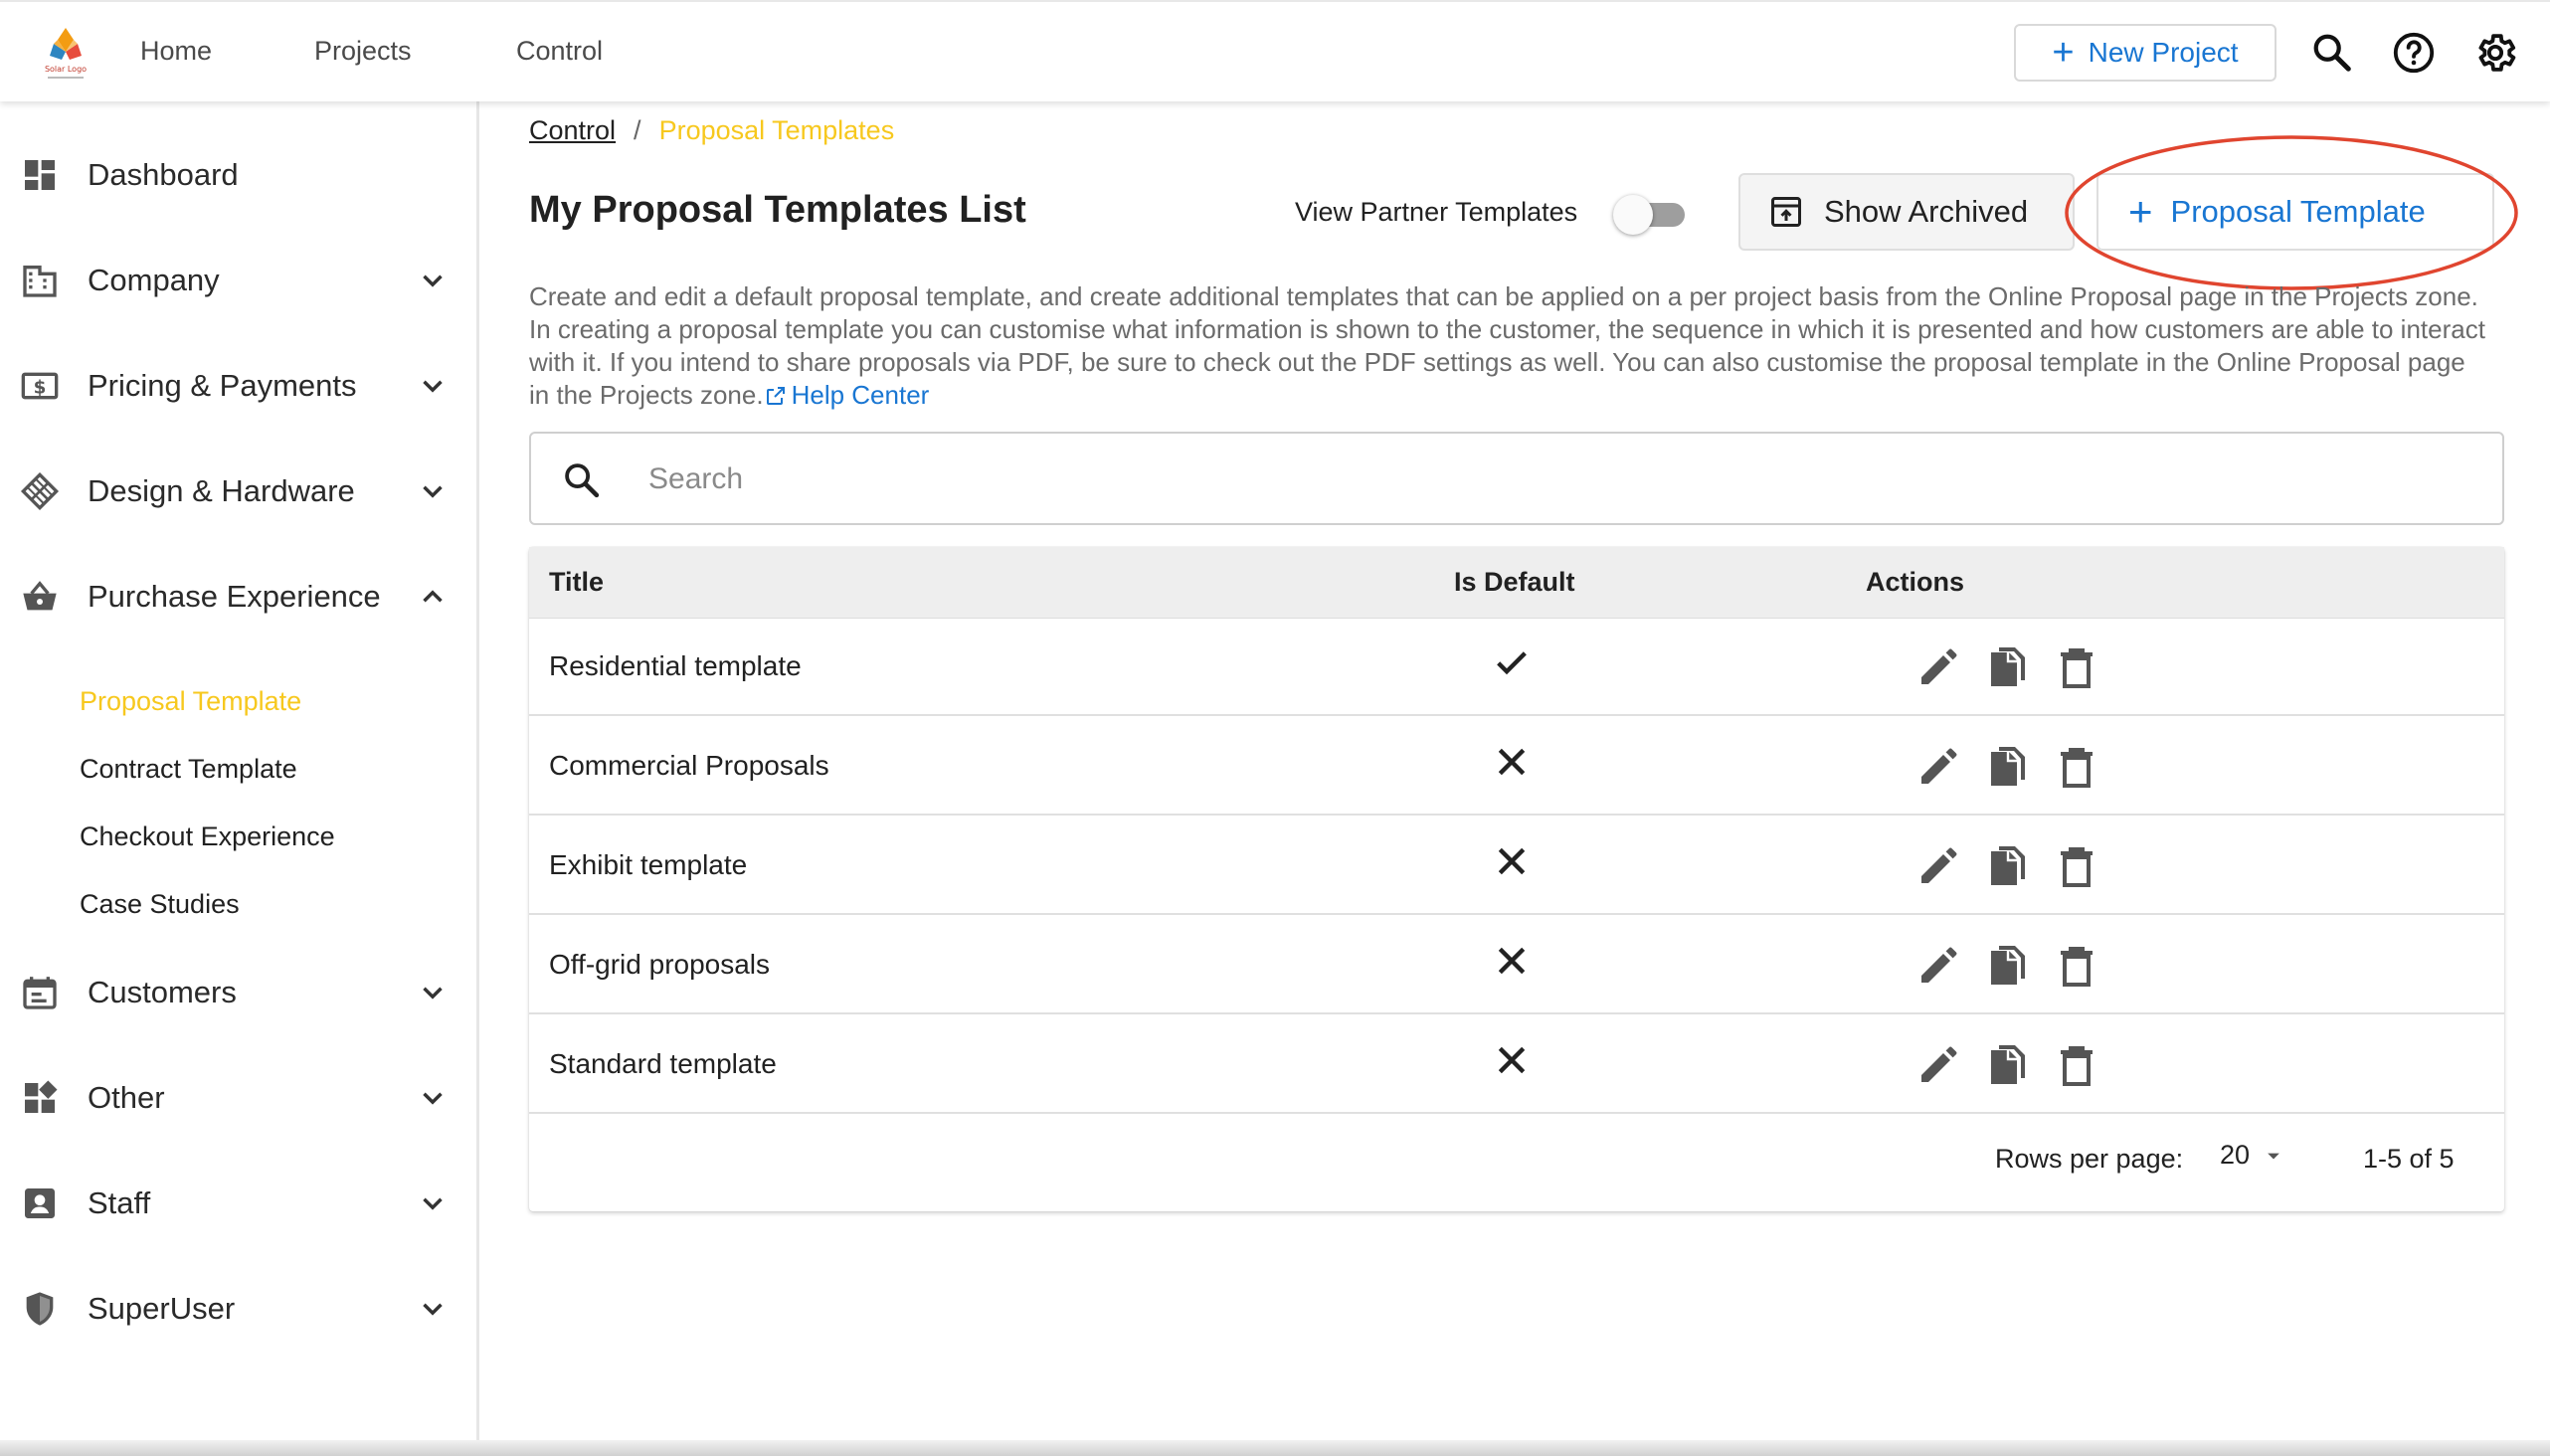  What do you see at coordinates (2145, 53) in the screenshot?
I see `new-project-button: + New Project` at bounding box center [2145, 53].